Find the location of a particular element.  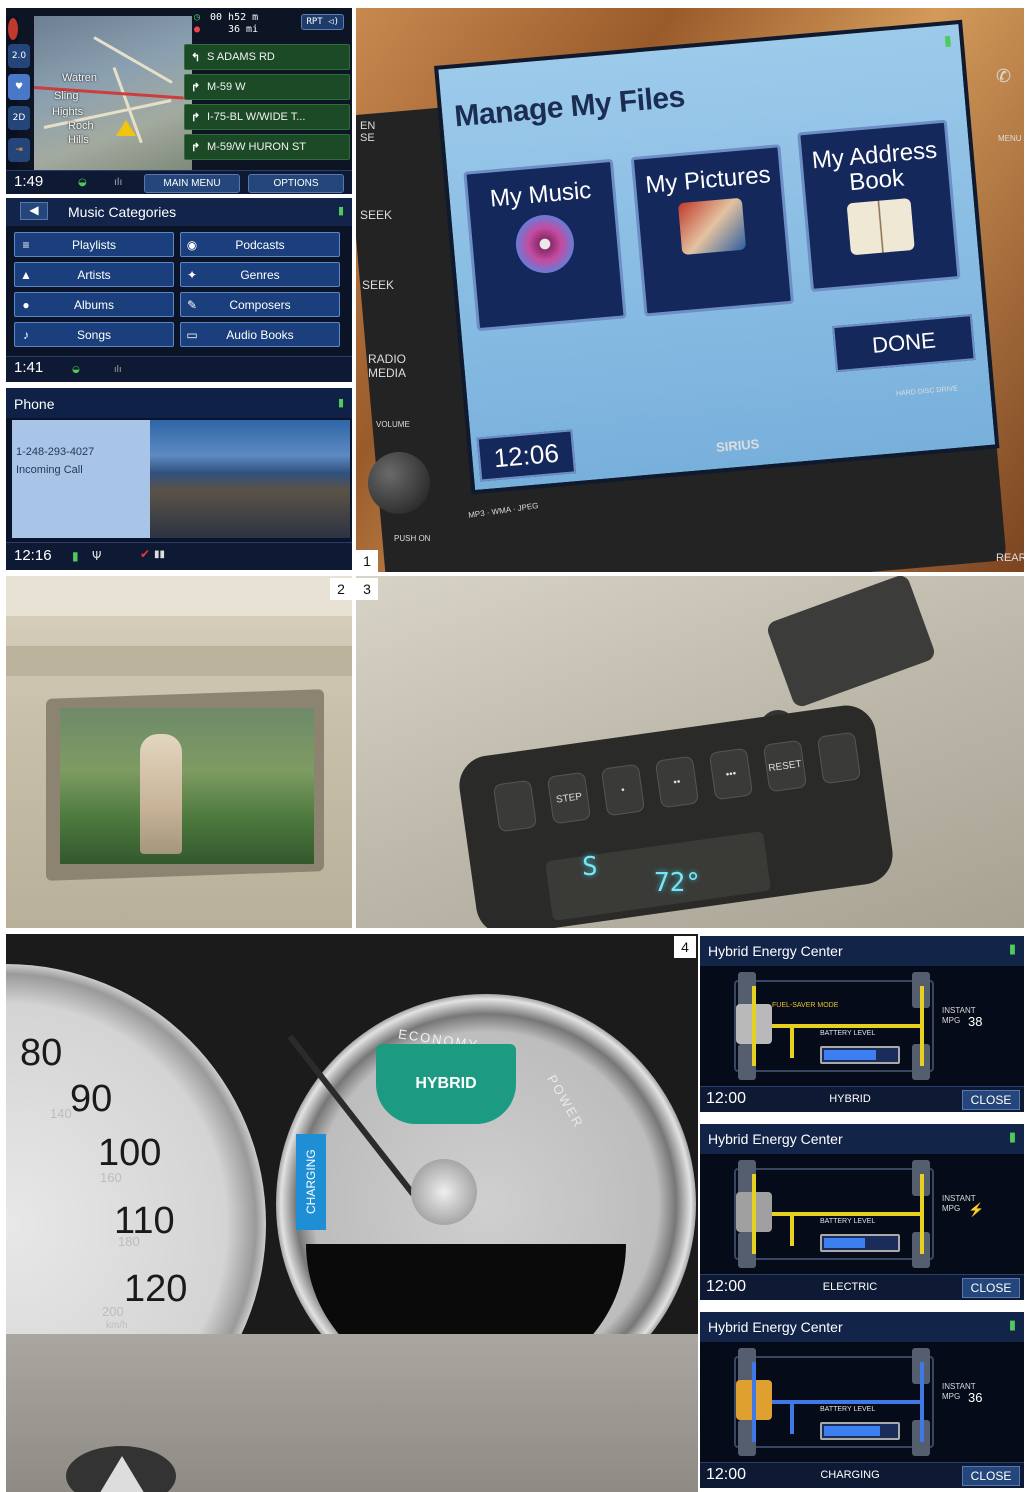

address-book-icon is located at coordinates (880, 227).